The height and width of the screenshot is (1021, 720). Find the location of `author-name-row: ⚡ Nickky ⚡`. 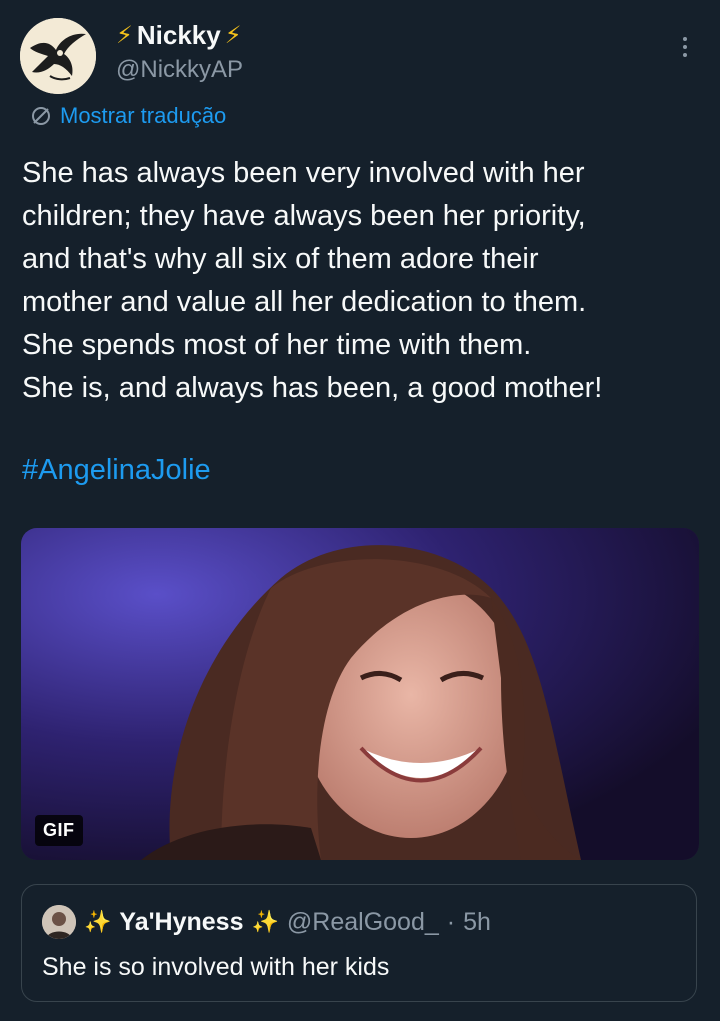

author-name-row: ⚡ Nickky ⚡ is located at coordinates (179, 35).